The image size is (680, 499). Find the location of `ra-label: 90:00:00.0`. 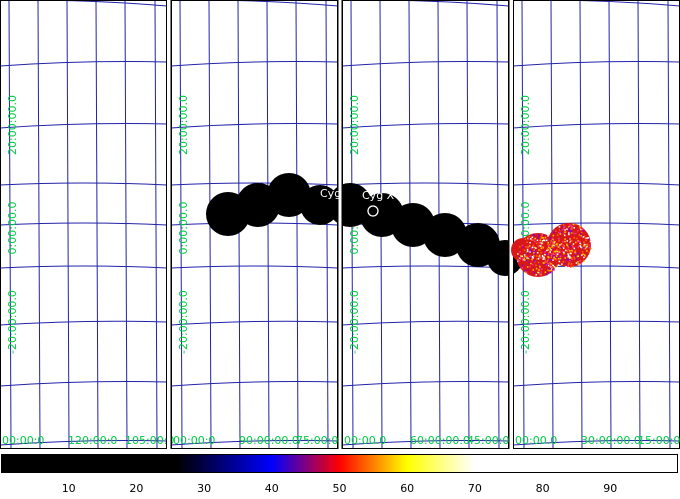

ra-label: 90:00:00.0 is located at coordinates (269, 440).